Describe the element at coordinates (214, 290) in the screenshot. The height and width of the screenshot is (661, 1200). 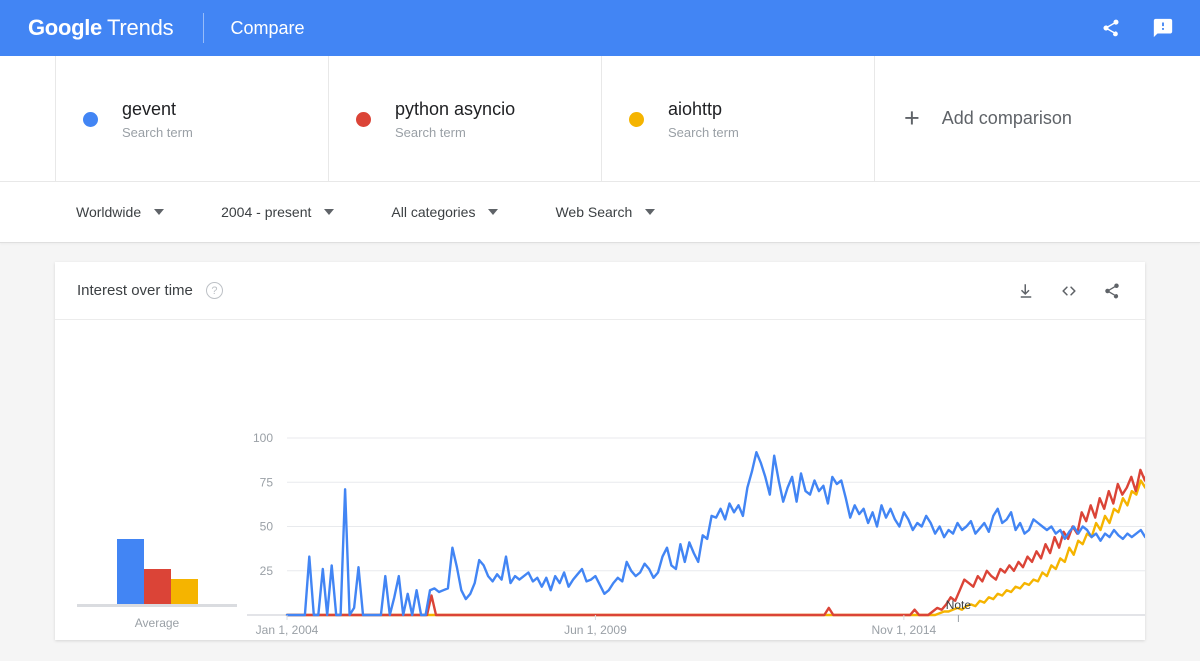
I see `help-icon: ?` at that location.